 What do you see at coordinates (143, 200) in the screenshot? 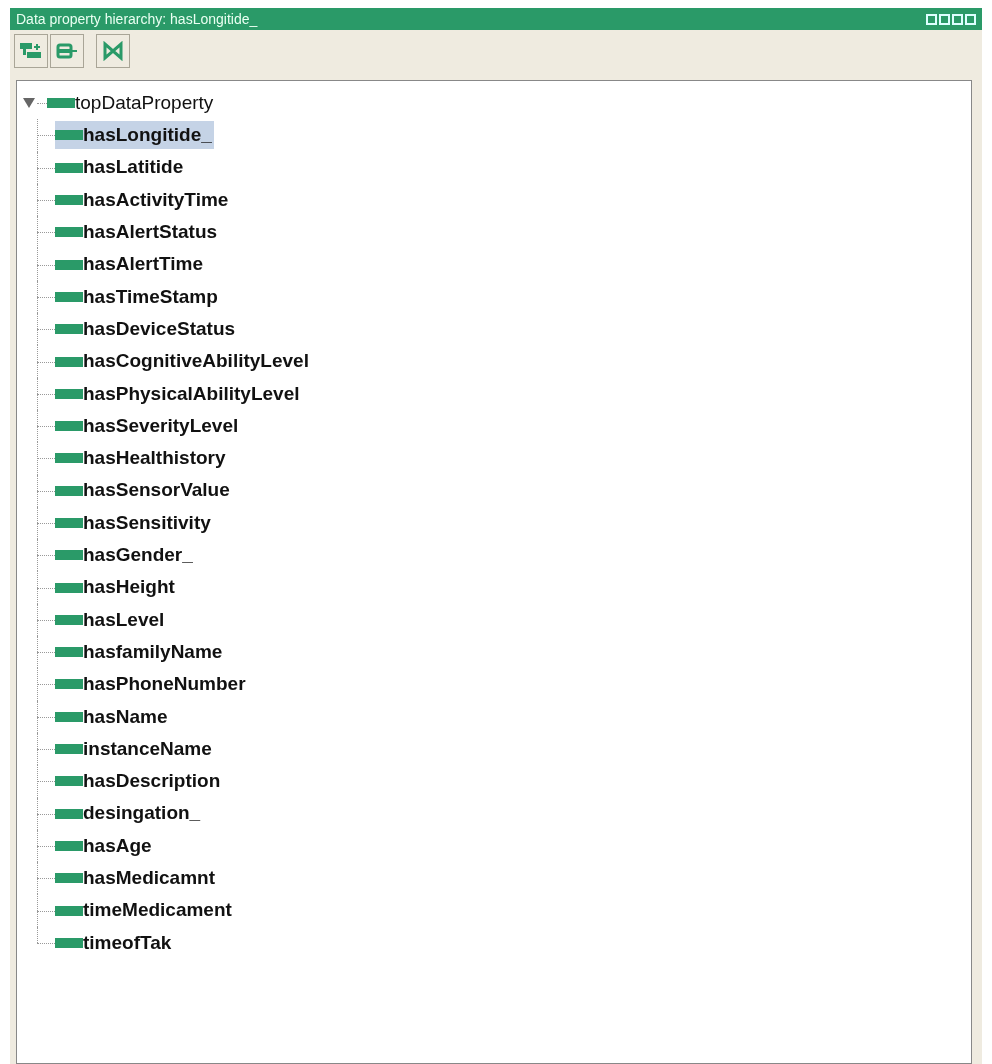
I see `tree-item: hasActivityTime` at bounding box center [143, 200].